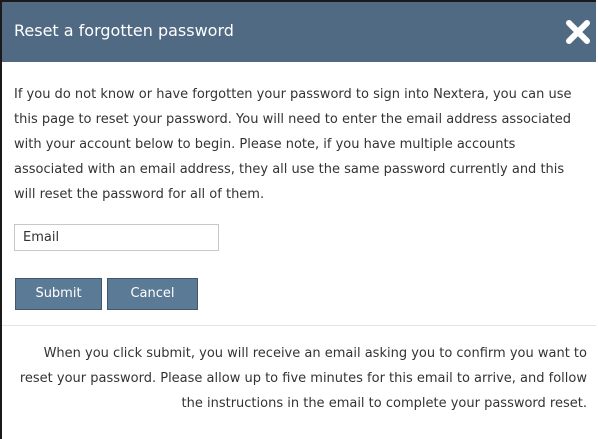  I want to click on close-icon, so click(578, 32).